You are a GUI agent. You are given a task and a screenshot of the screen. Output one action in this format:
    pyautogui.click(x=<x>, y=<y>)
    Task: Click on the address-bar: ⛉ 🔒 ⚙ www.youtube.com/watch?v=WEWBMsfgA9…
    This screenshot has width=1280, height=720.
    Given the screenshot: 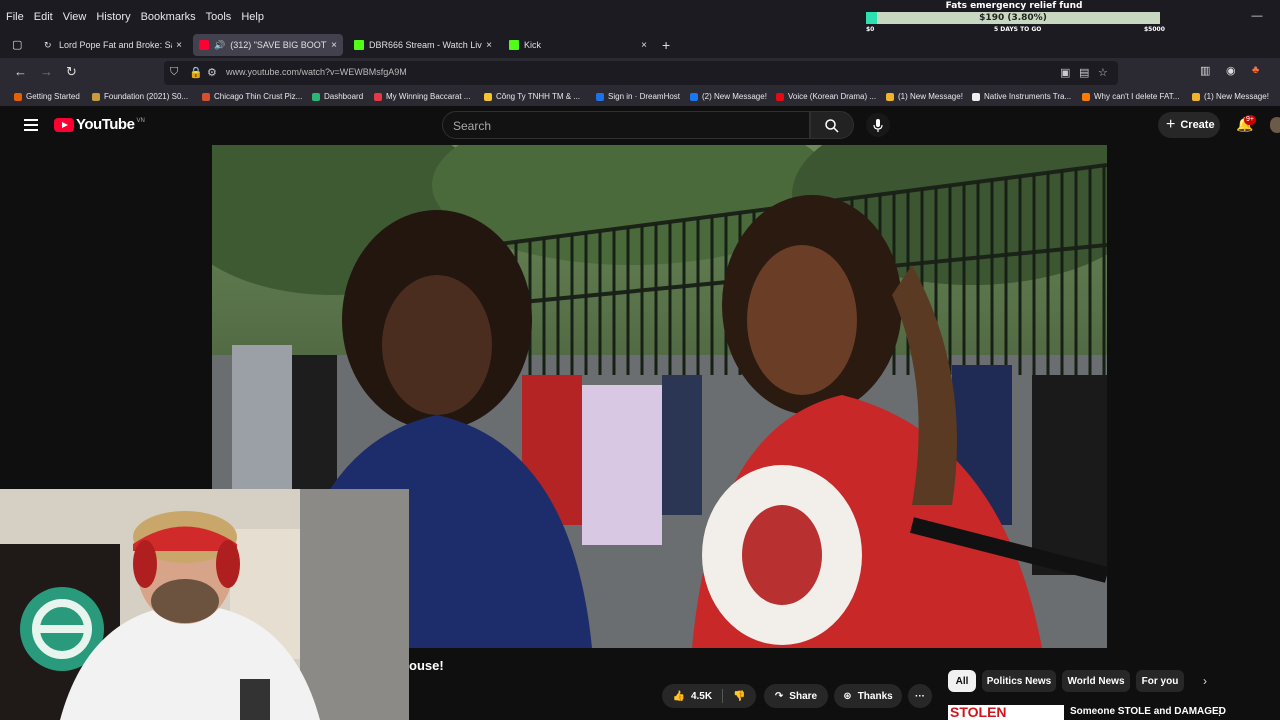 What is the action you would take?
    pyautogui.click(x=641, y=73)
    